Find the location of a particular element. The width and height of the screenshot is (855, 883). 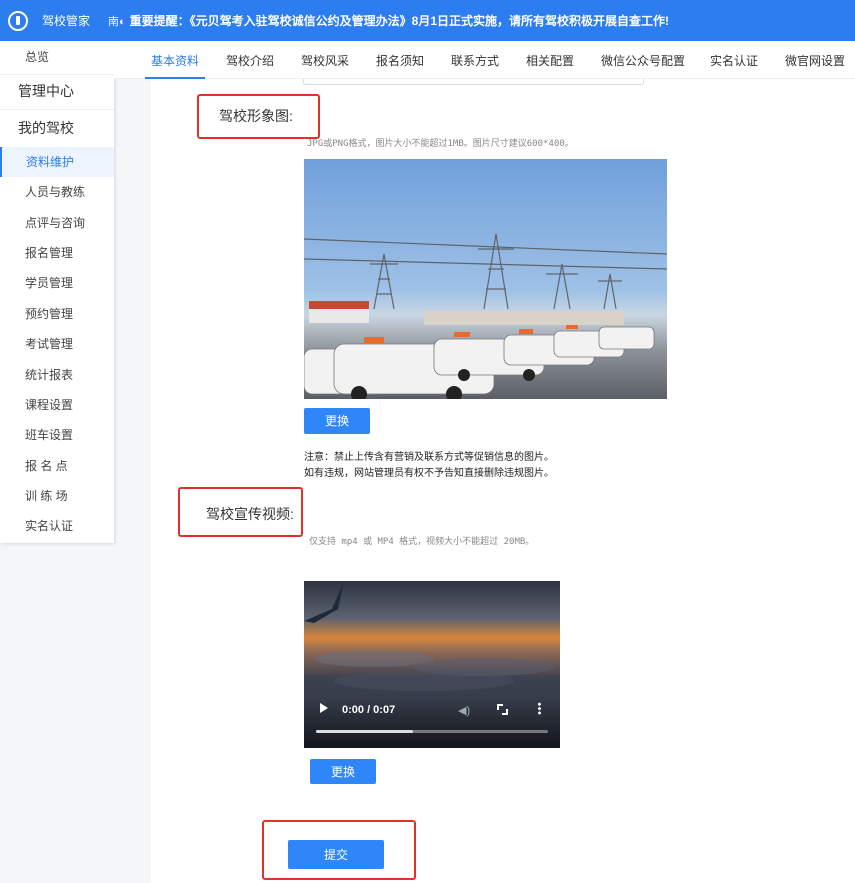

sidebar-group-management: 管理中心 is located at coordinates (57, 91).